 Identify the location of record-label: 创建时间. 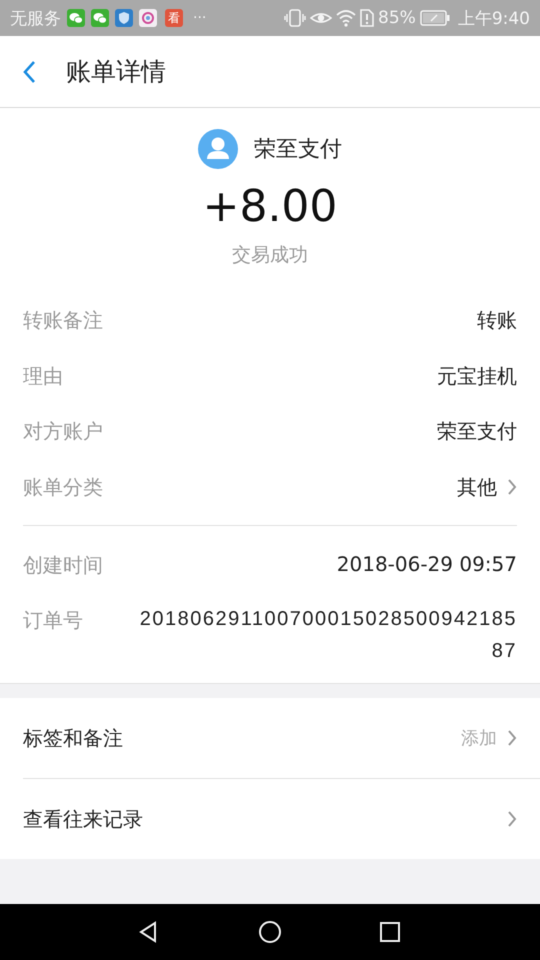
(63, 565).